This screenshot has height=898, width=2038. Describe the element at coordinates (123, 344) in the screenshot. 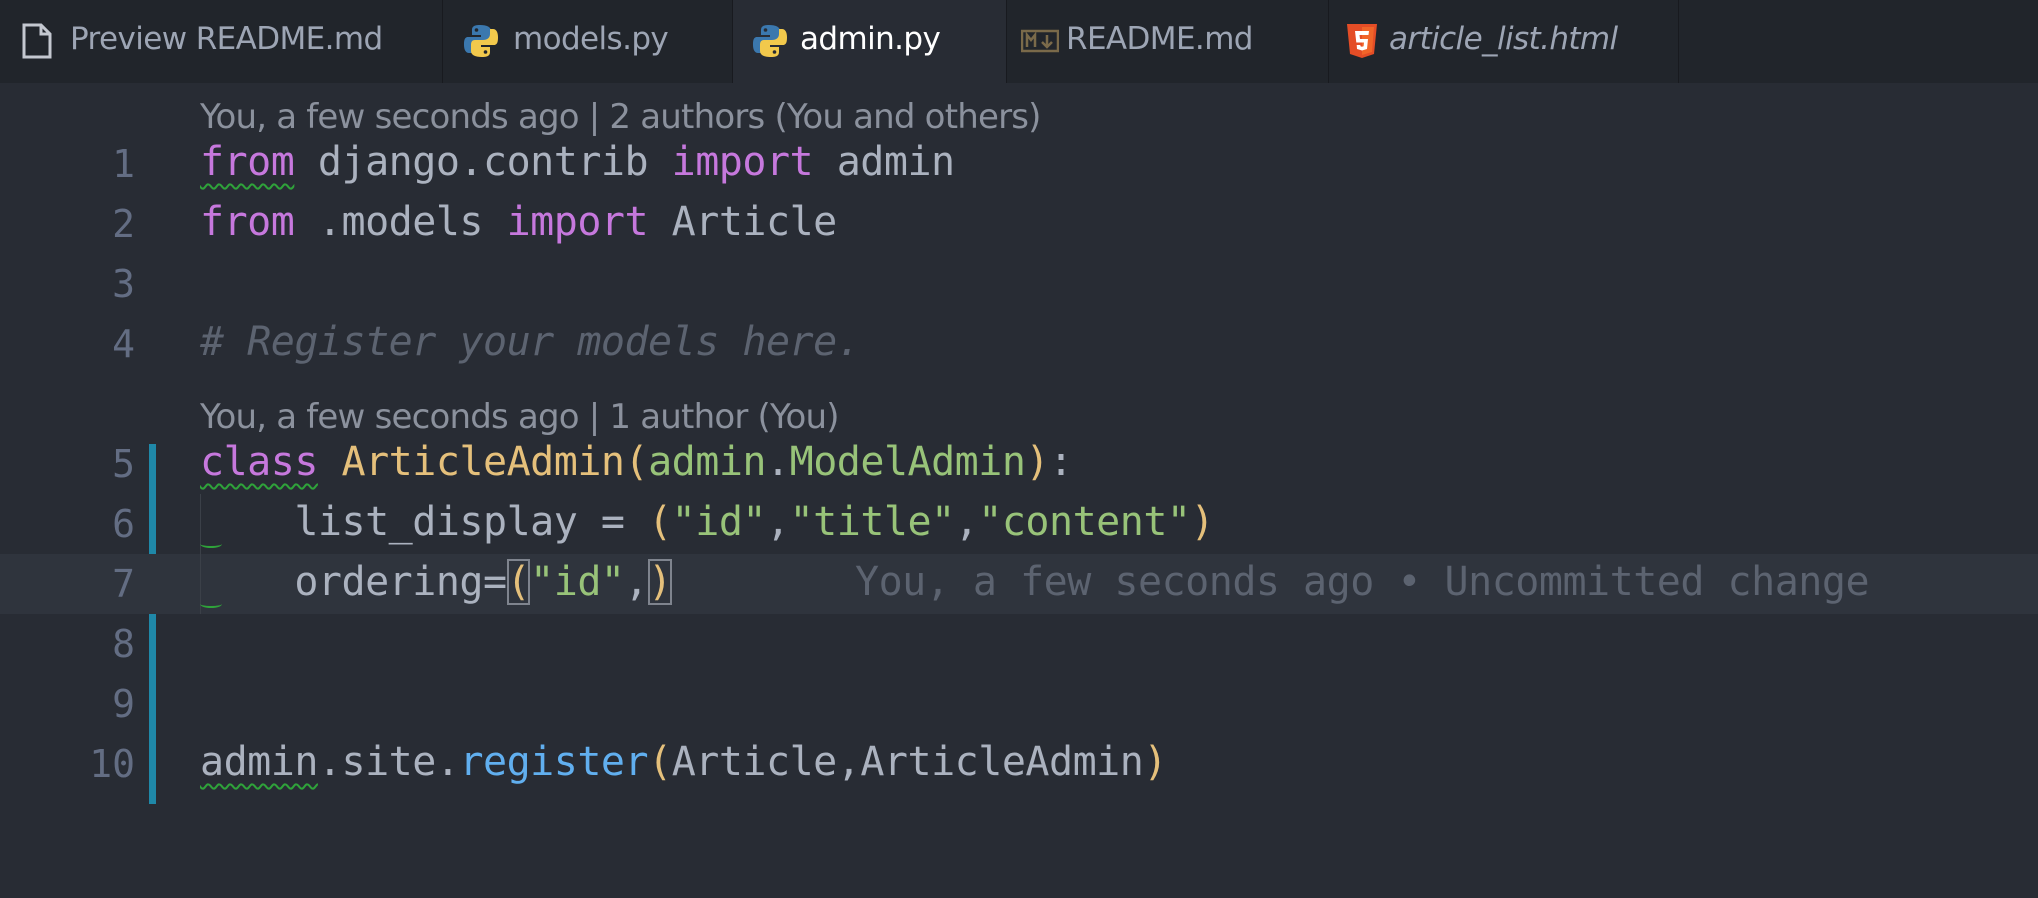

I see `line-number: 4` at that location.